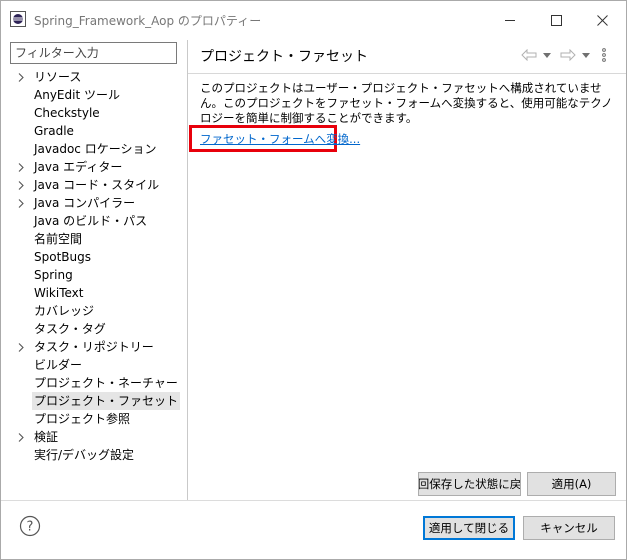  I want to click on tree-item-label: プロジェクト・ネーチャー, so click(106, 383).